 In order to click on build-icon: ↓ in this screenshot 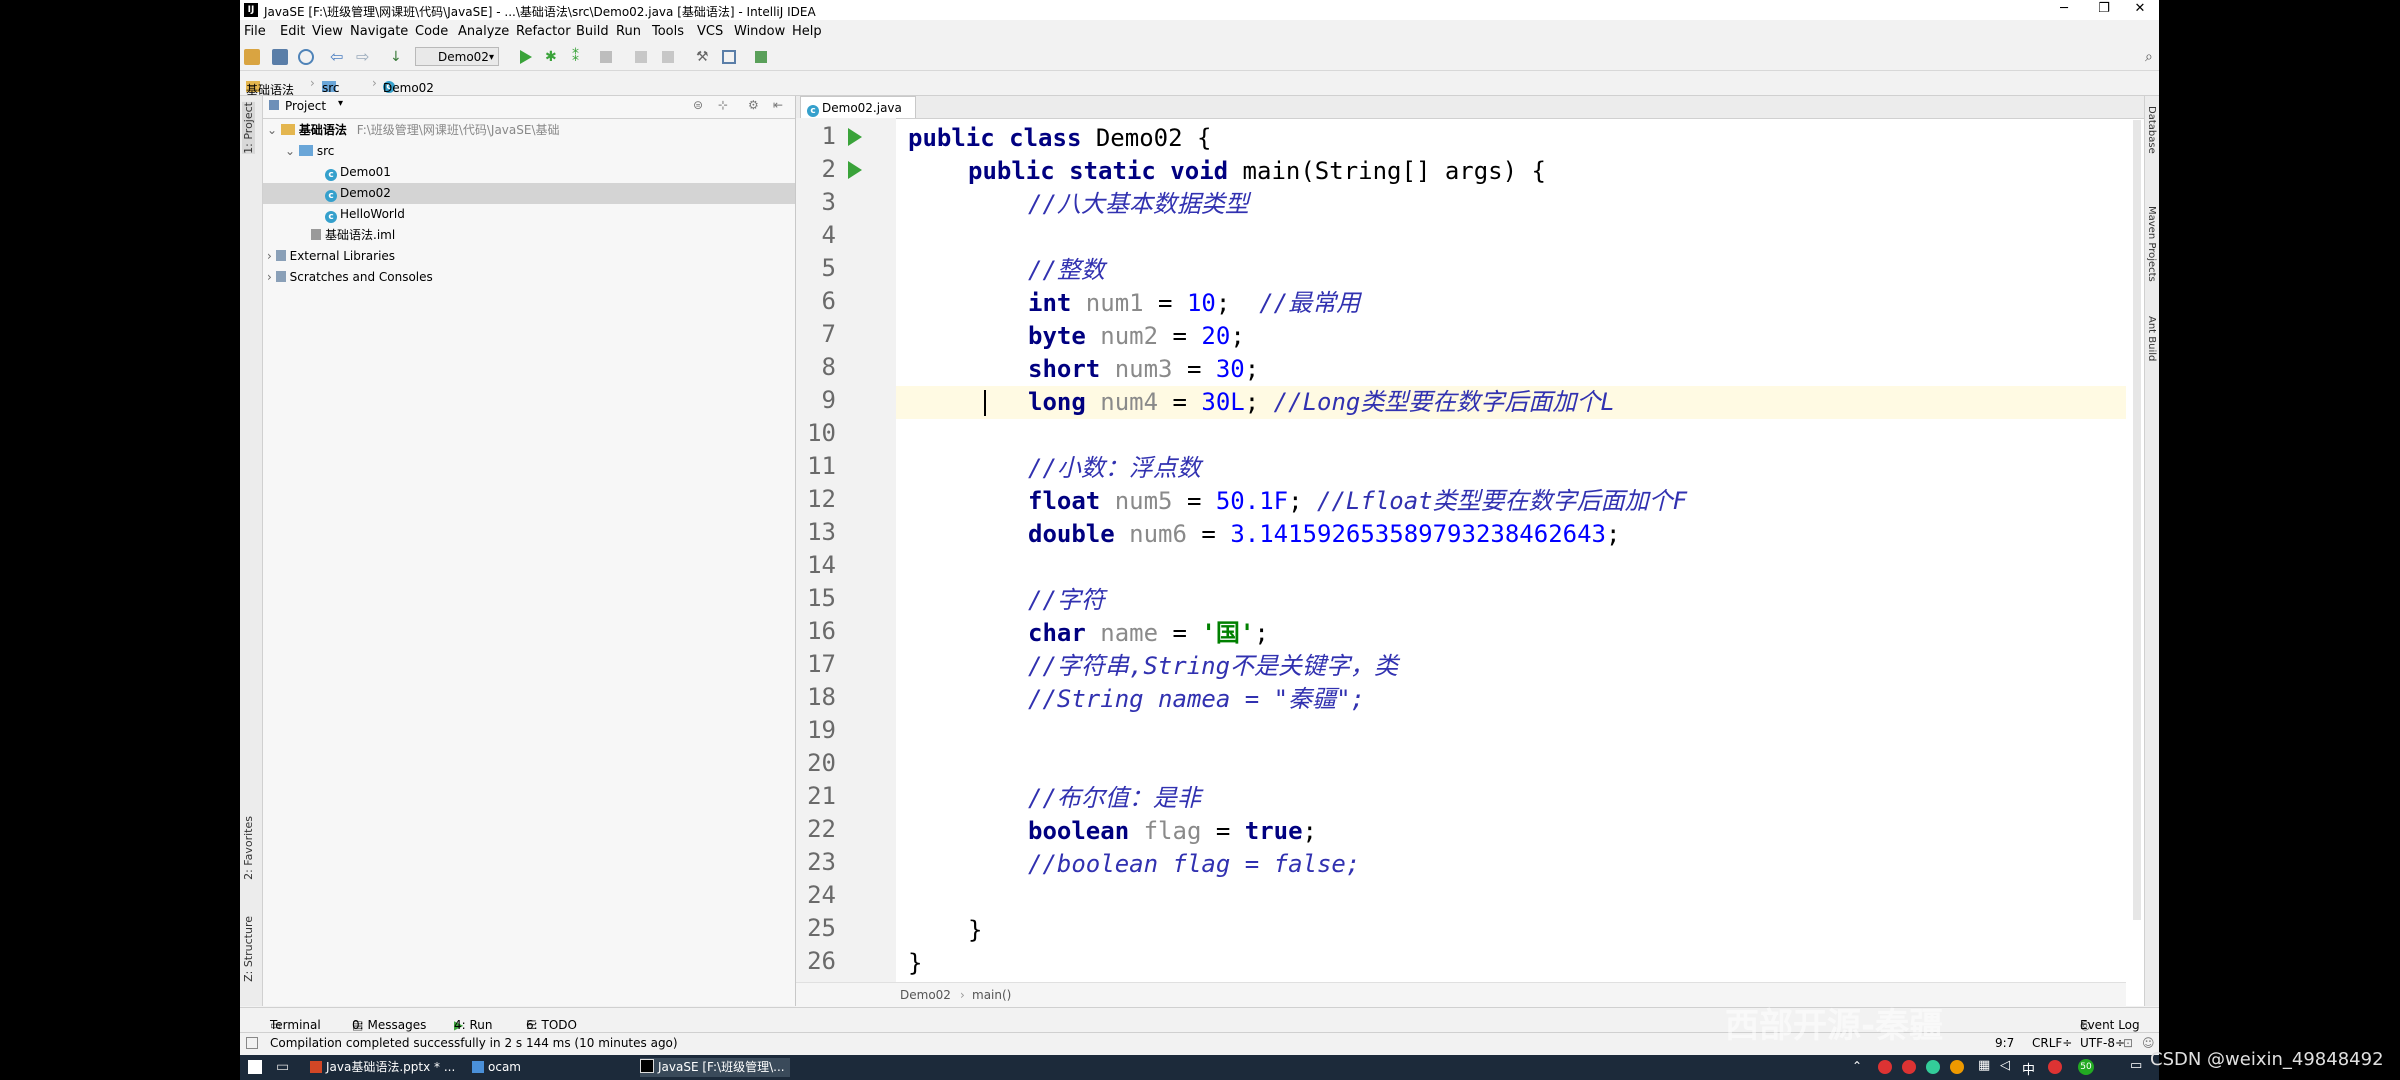, I will do `click(398, 57)`.